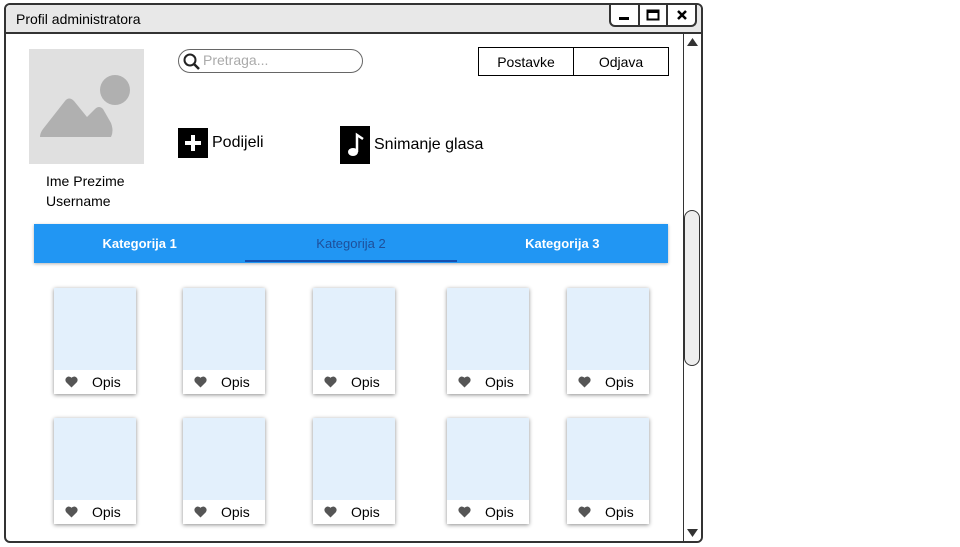 This screenshot has width=960, height=547. I want to click on username: Username, so click(78, 201).